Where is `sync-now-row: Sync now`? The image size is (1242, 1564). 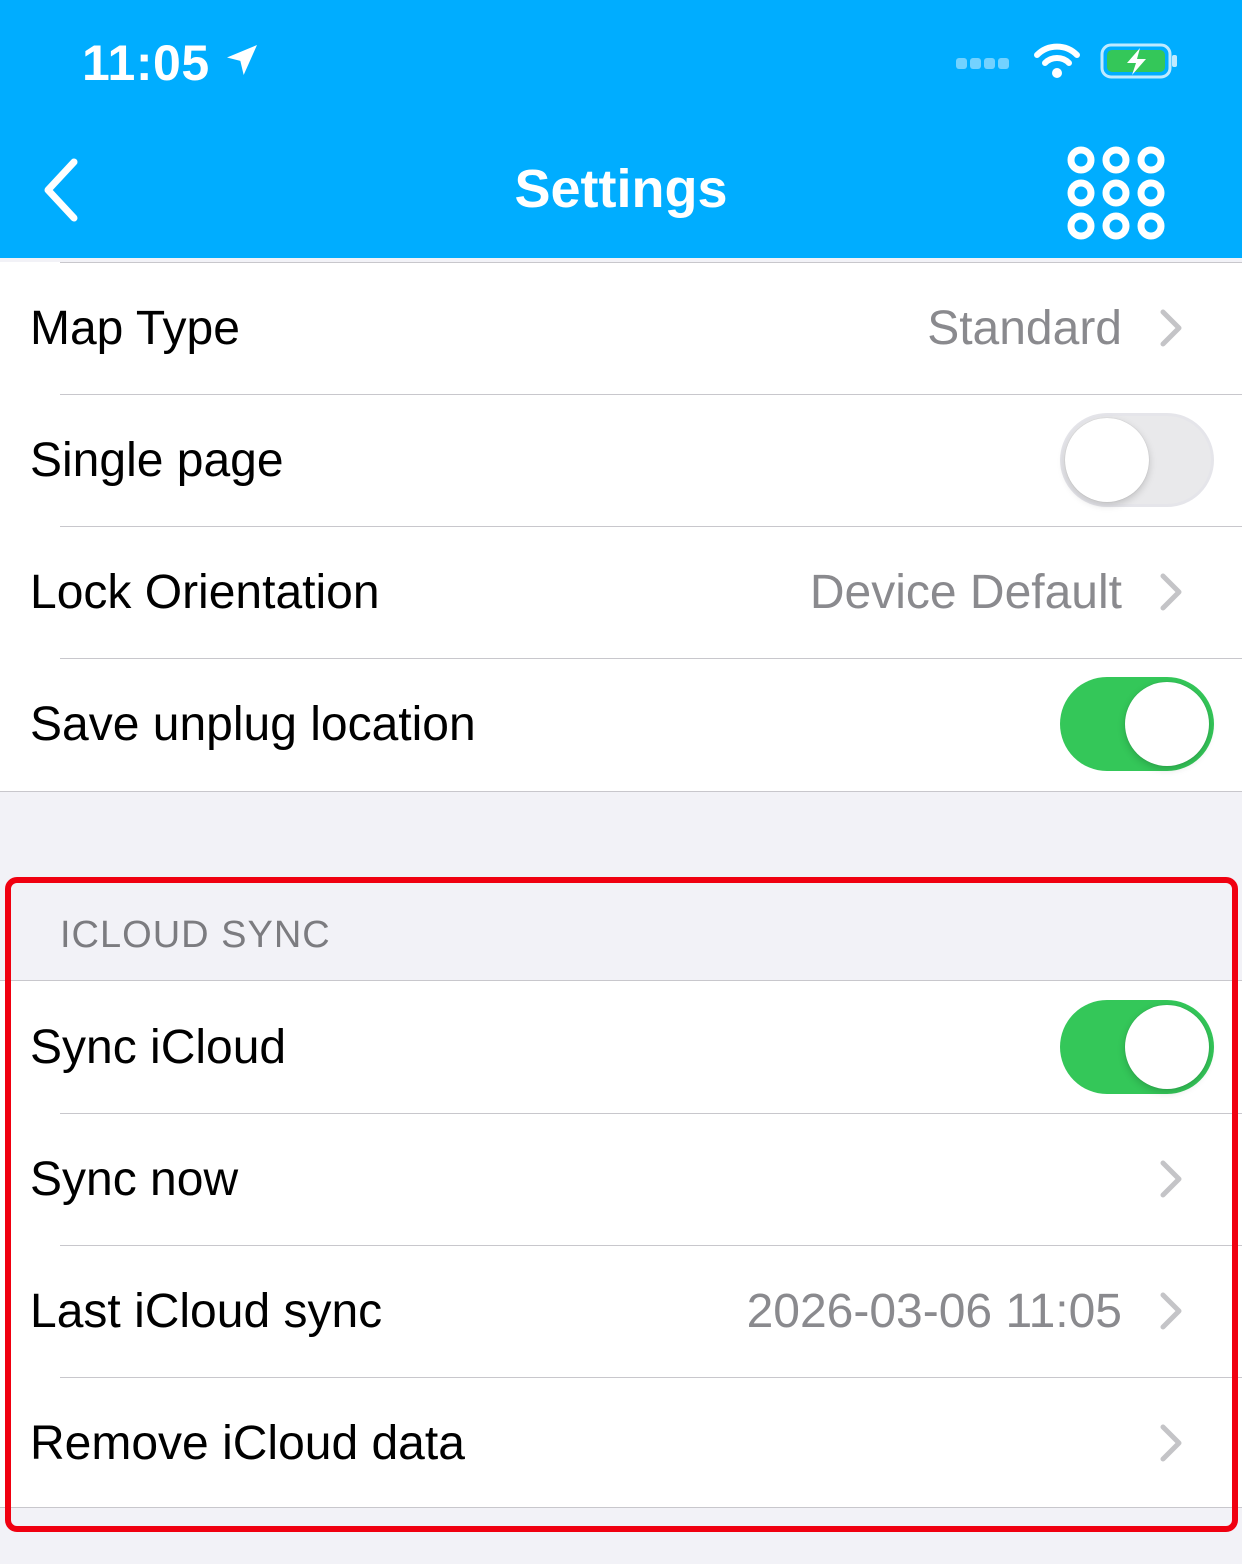
sync-now-row: Sync now is located at coordinates (621, 1179).